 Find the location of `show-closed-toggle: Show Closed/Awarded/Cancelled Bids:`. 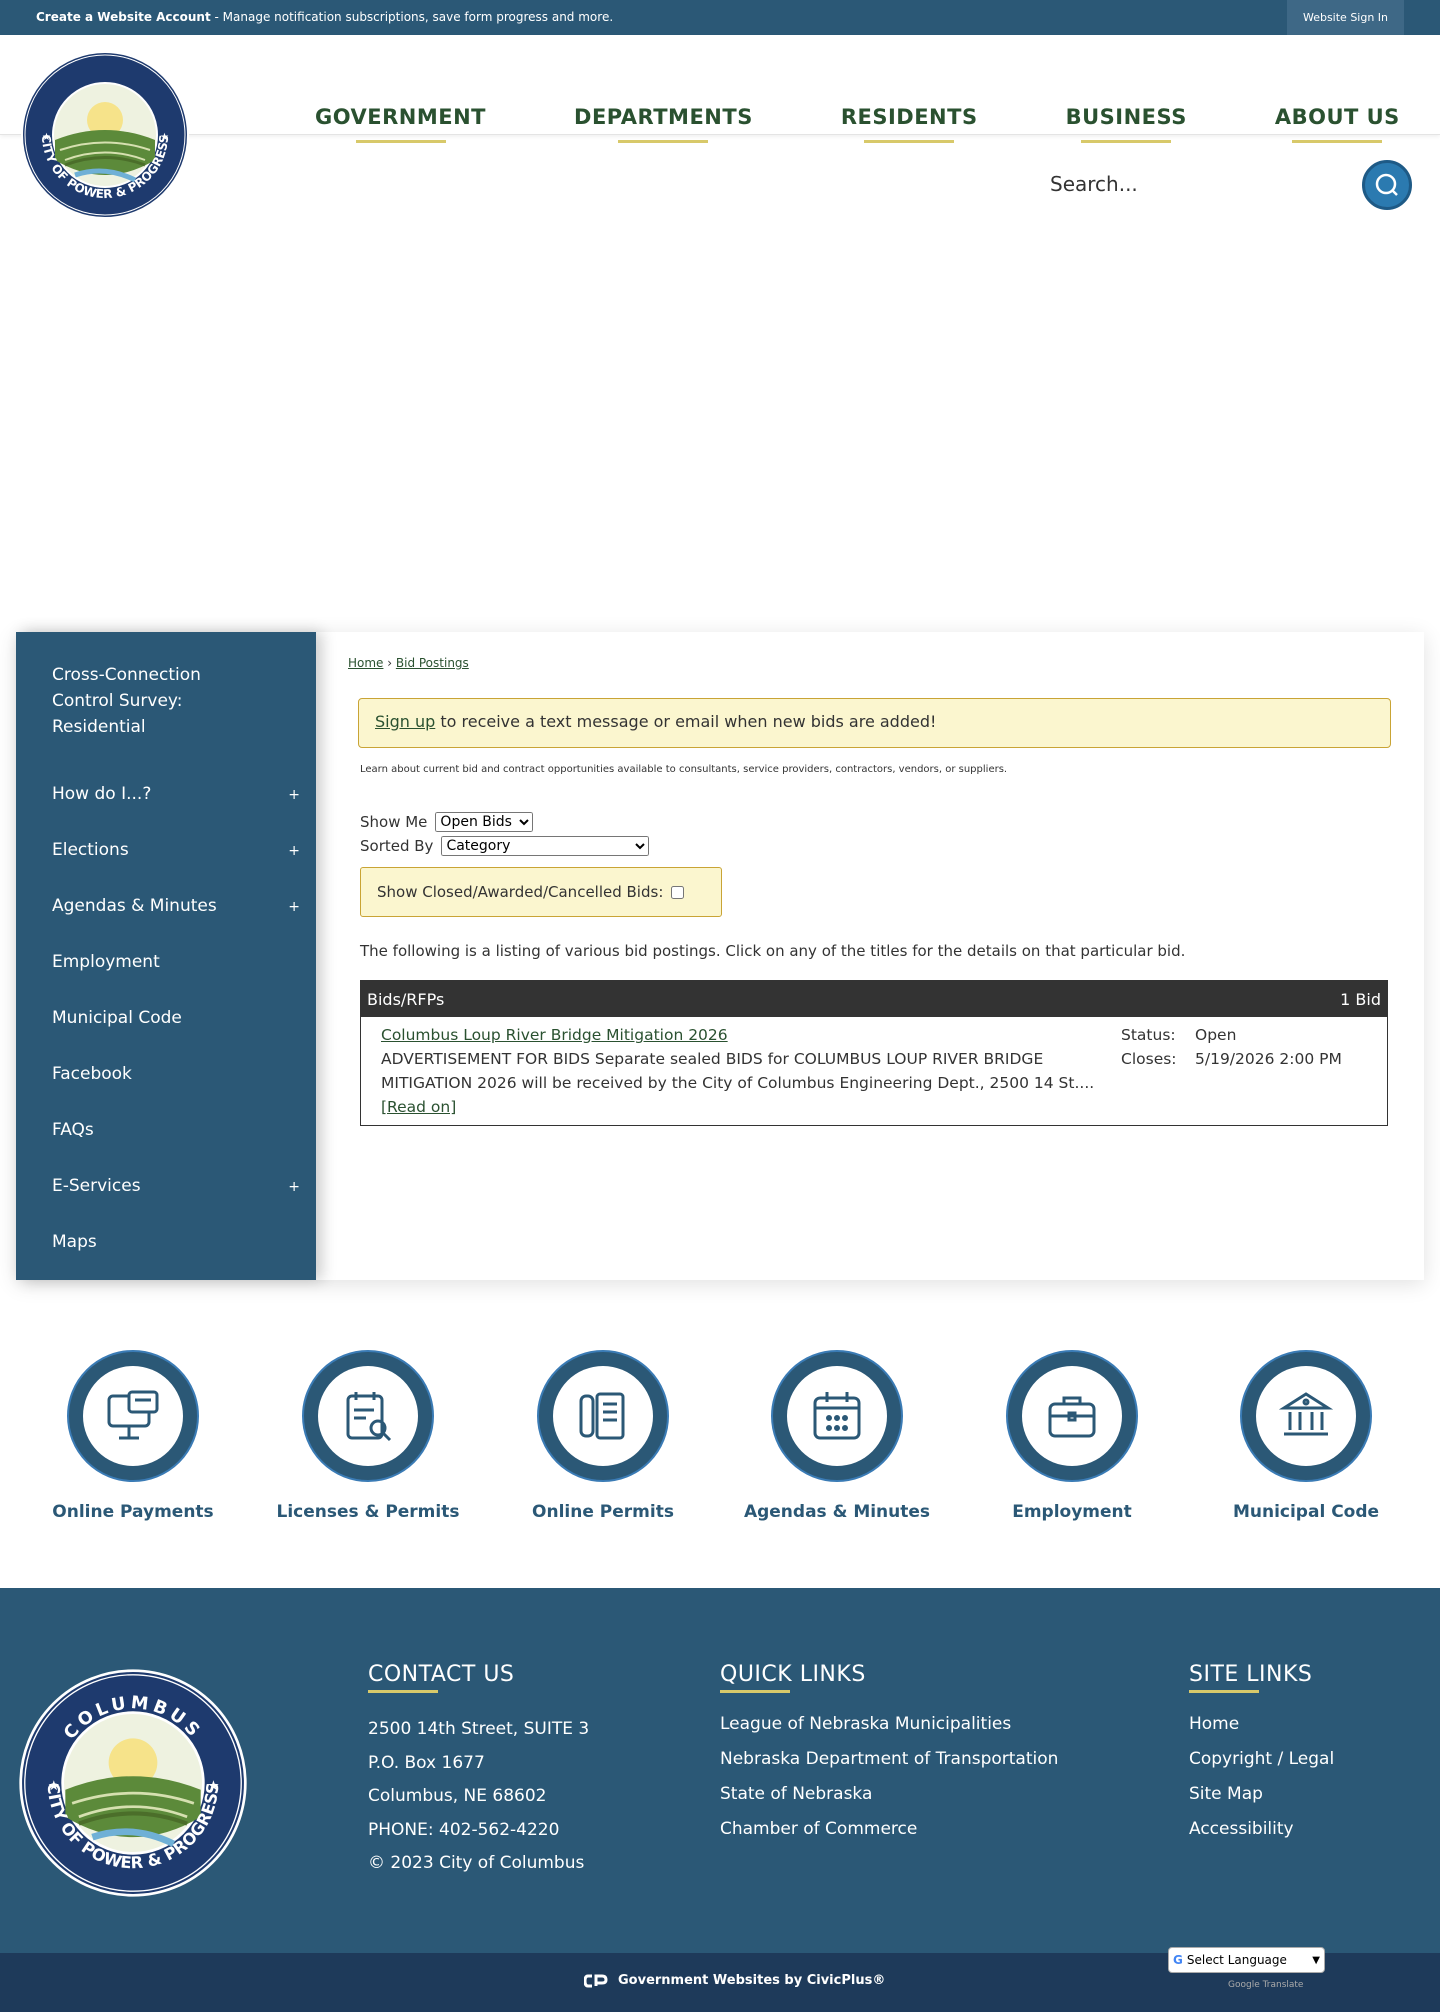

show-closed-toggle: Show Closed/Awarded/Cancelled Bids: is located at coordinates (541, 892).